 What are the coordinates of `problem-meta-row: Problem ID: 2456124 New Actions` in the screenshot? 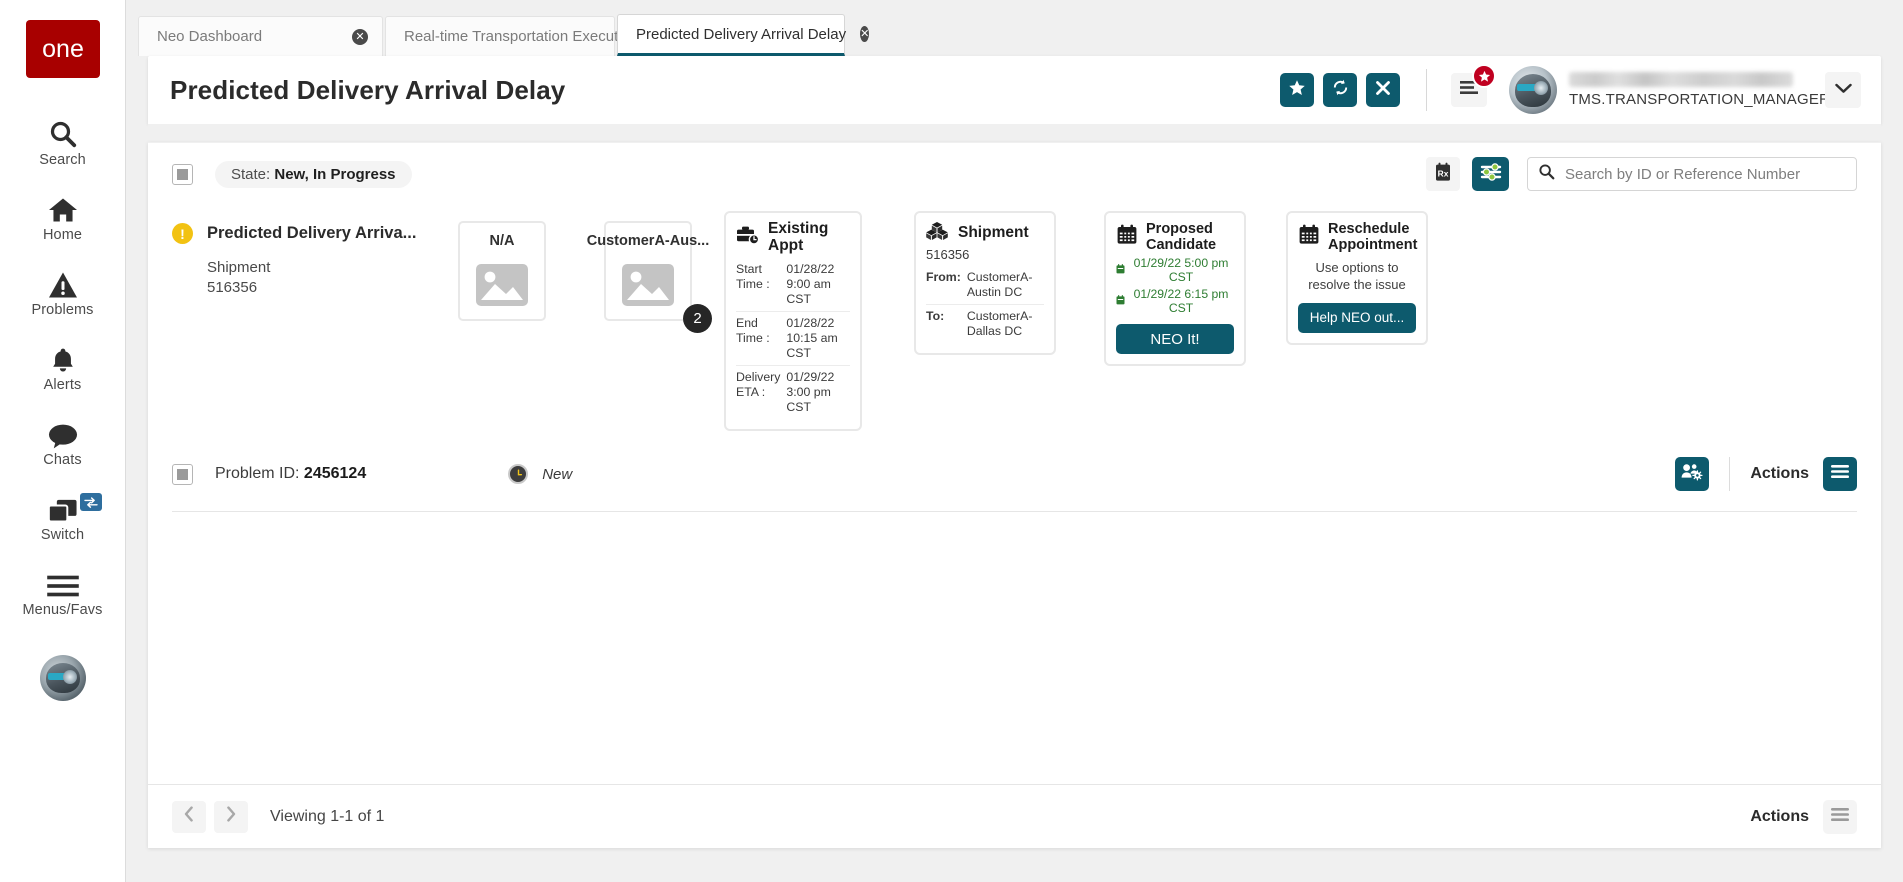 It's located at (1014, 485).